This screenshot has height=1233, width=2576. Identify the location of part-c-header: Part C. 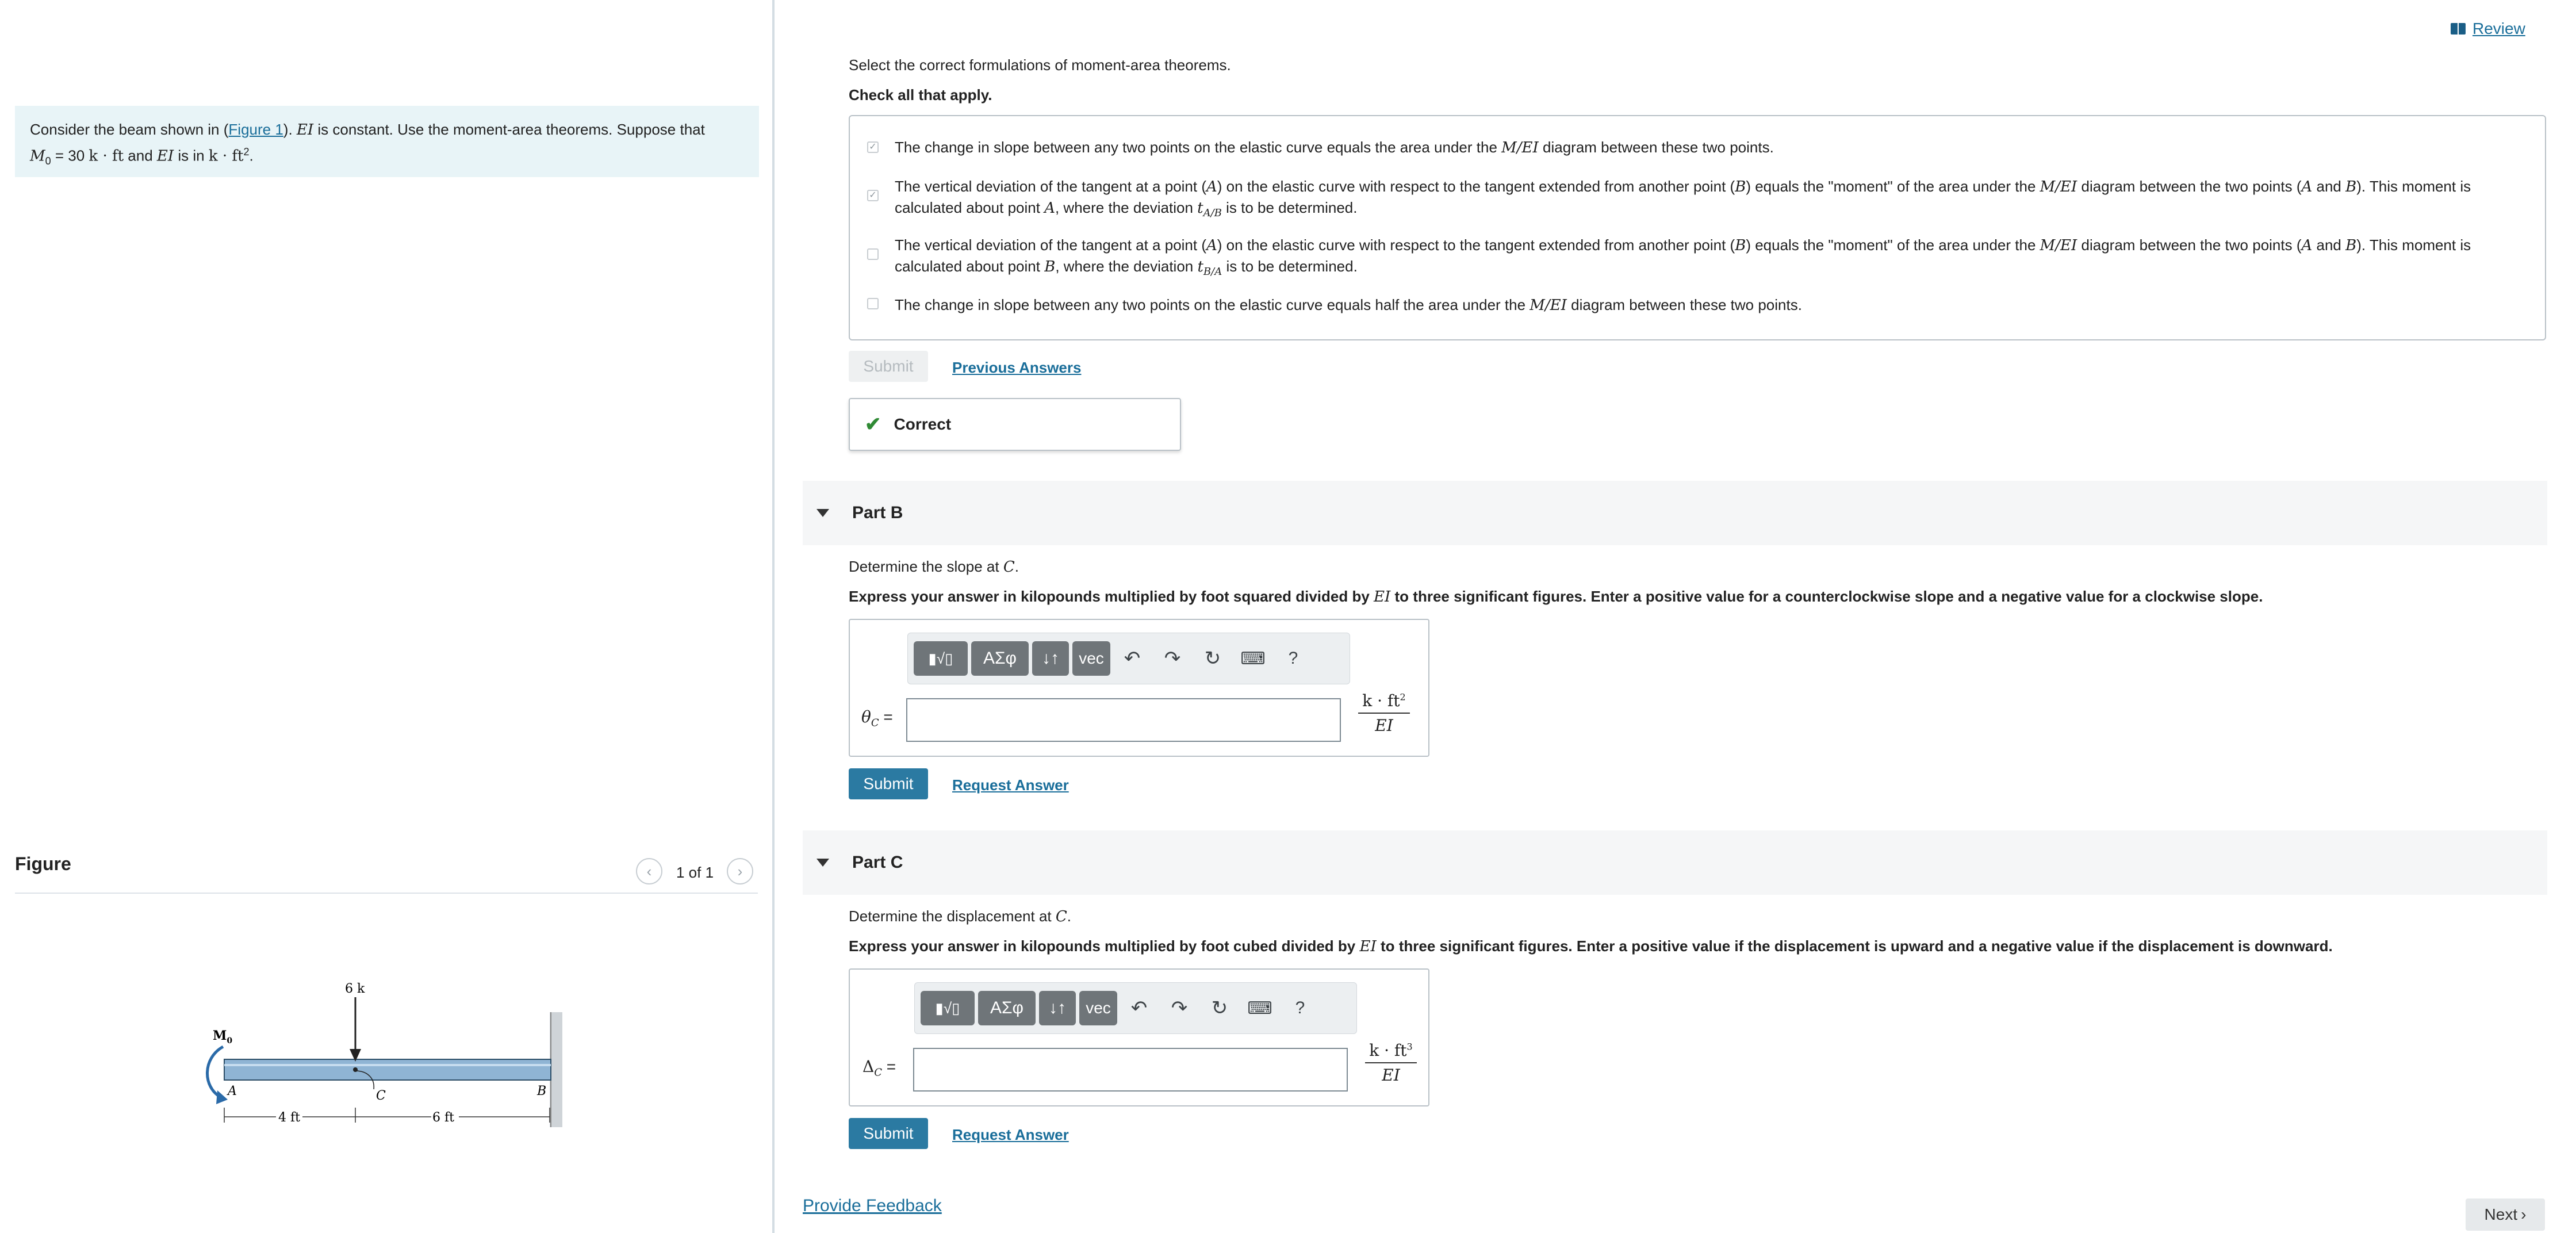
(1675, 862).